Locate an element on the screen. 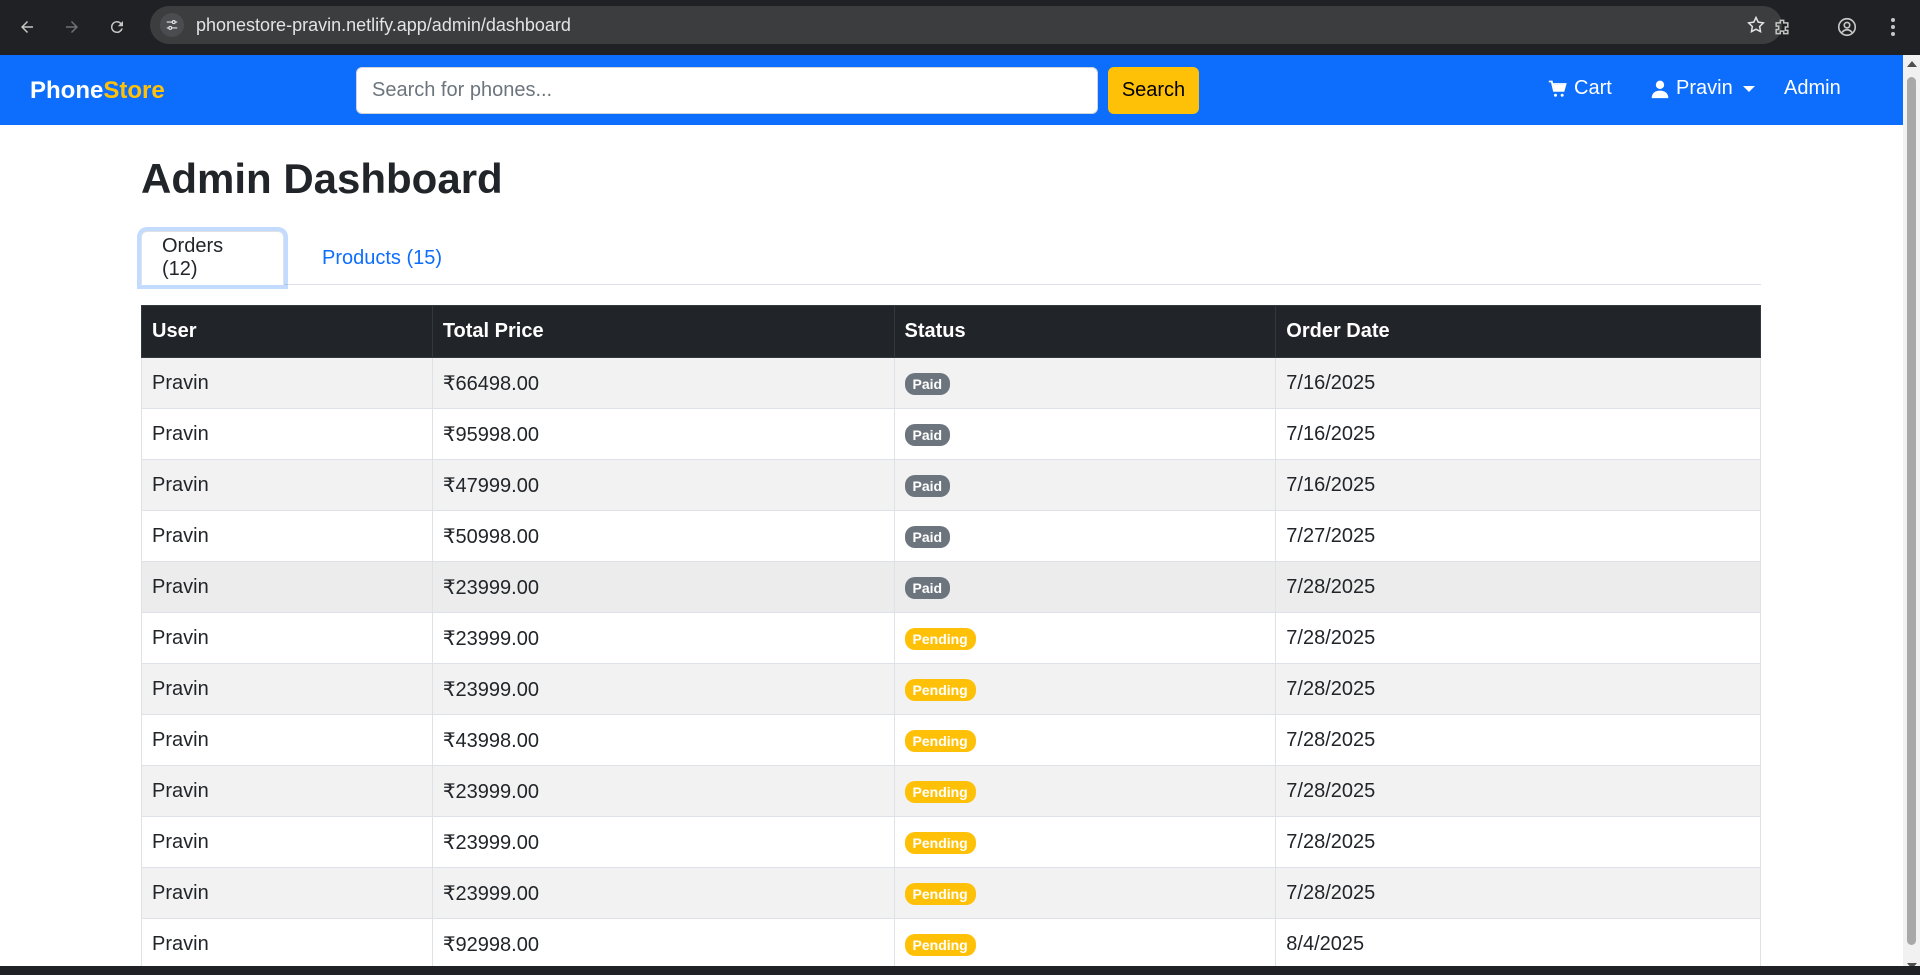 This screenshot has height=975, width=1920. column-header-order-date: Order Date is located at coordinates (1518, 331).